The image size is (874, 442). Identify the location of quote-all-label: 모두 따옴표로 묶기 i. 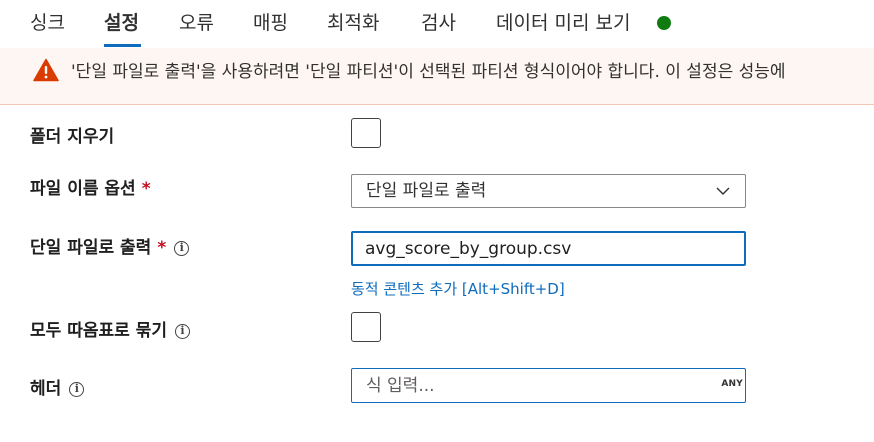
(110, 331).